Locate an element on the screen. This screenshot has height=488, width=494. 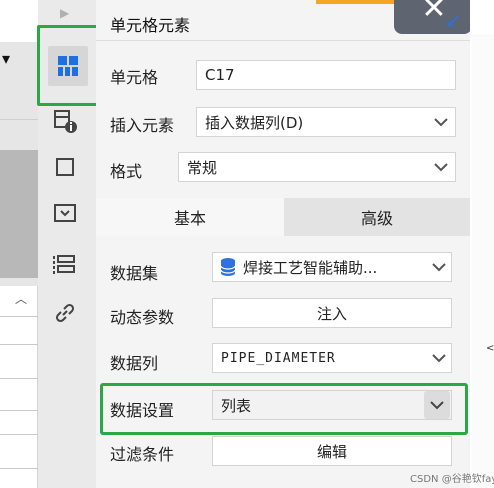
condition-tab is located at coordinates (65, 265).